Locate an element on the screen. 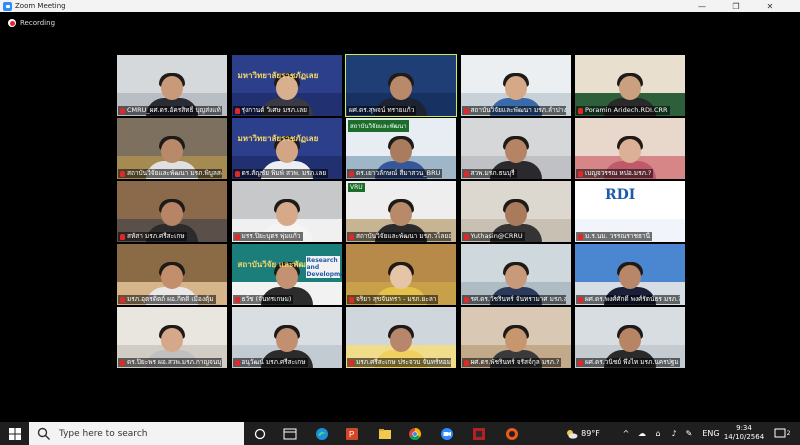 This screenshot has height=445, width=800. recording-indicator: Recording is located at coordinates (31, 23).